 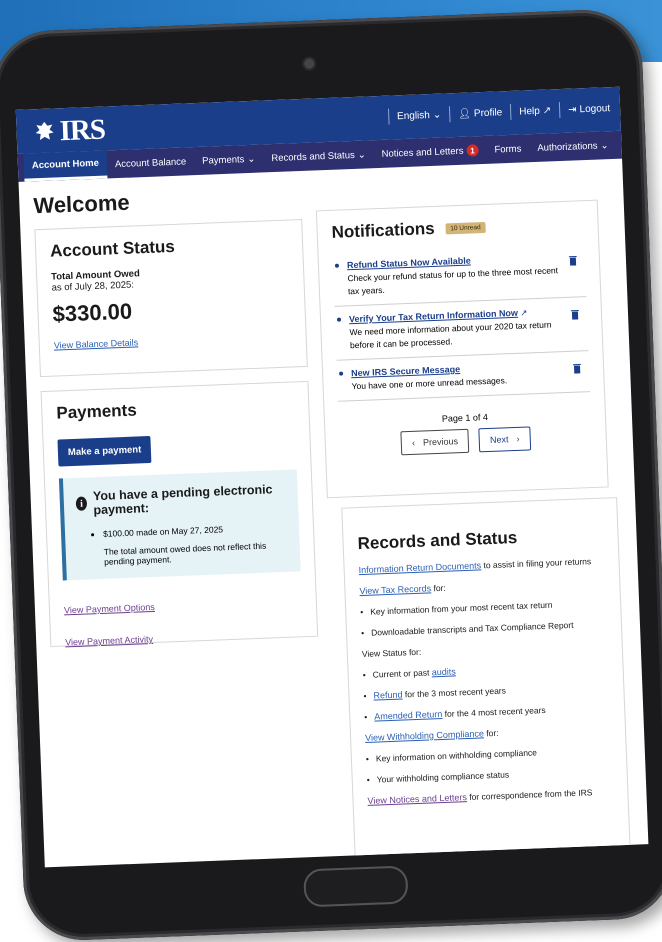 I want to click on pagination: Page 1 of 4 ‹ Previous Next ›, so click(x=465, y=433).